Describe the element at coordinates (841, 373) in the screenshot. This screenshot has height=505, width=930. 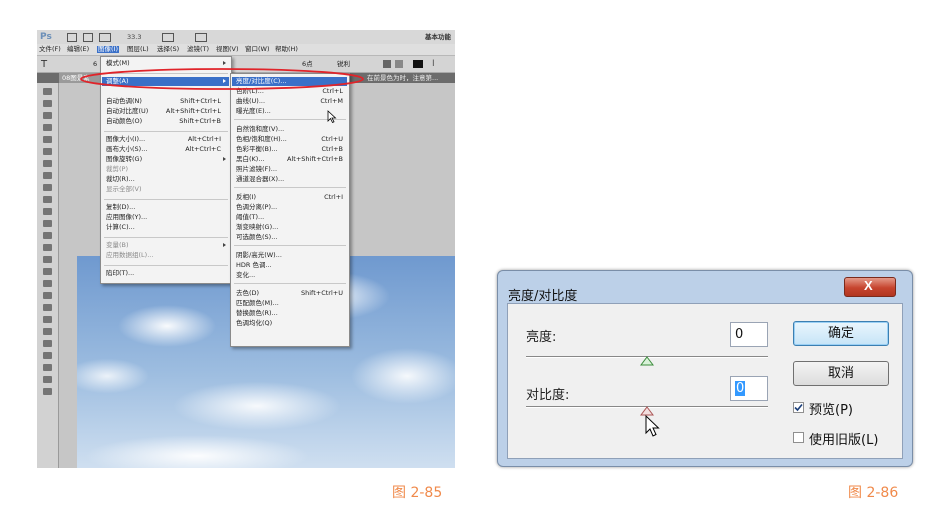
I see `cancel-button: 取消` at that location.